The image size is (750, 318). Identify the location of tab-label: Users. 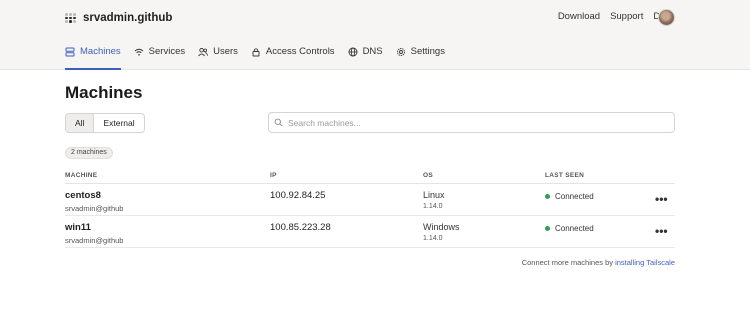
(225, 51).